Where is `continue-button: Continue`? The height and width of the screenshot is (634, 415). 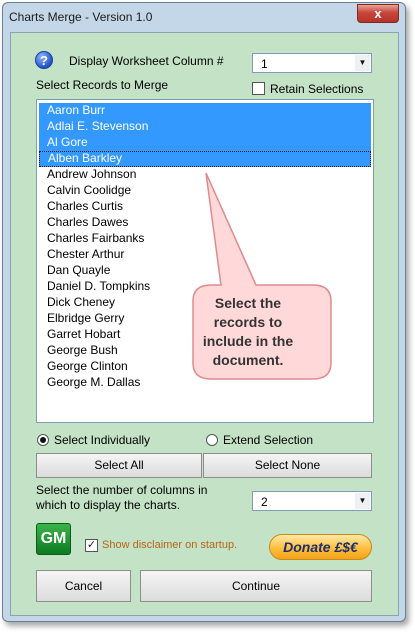 continue-button: Continue is located at coordinates (256, 586).